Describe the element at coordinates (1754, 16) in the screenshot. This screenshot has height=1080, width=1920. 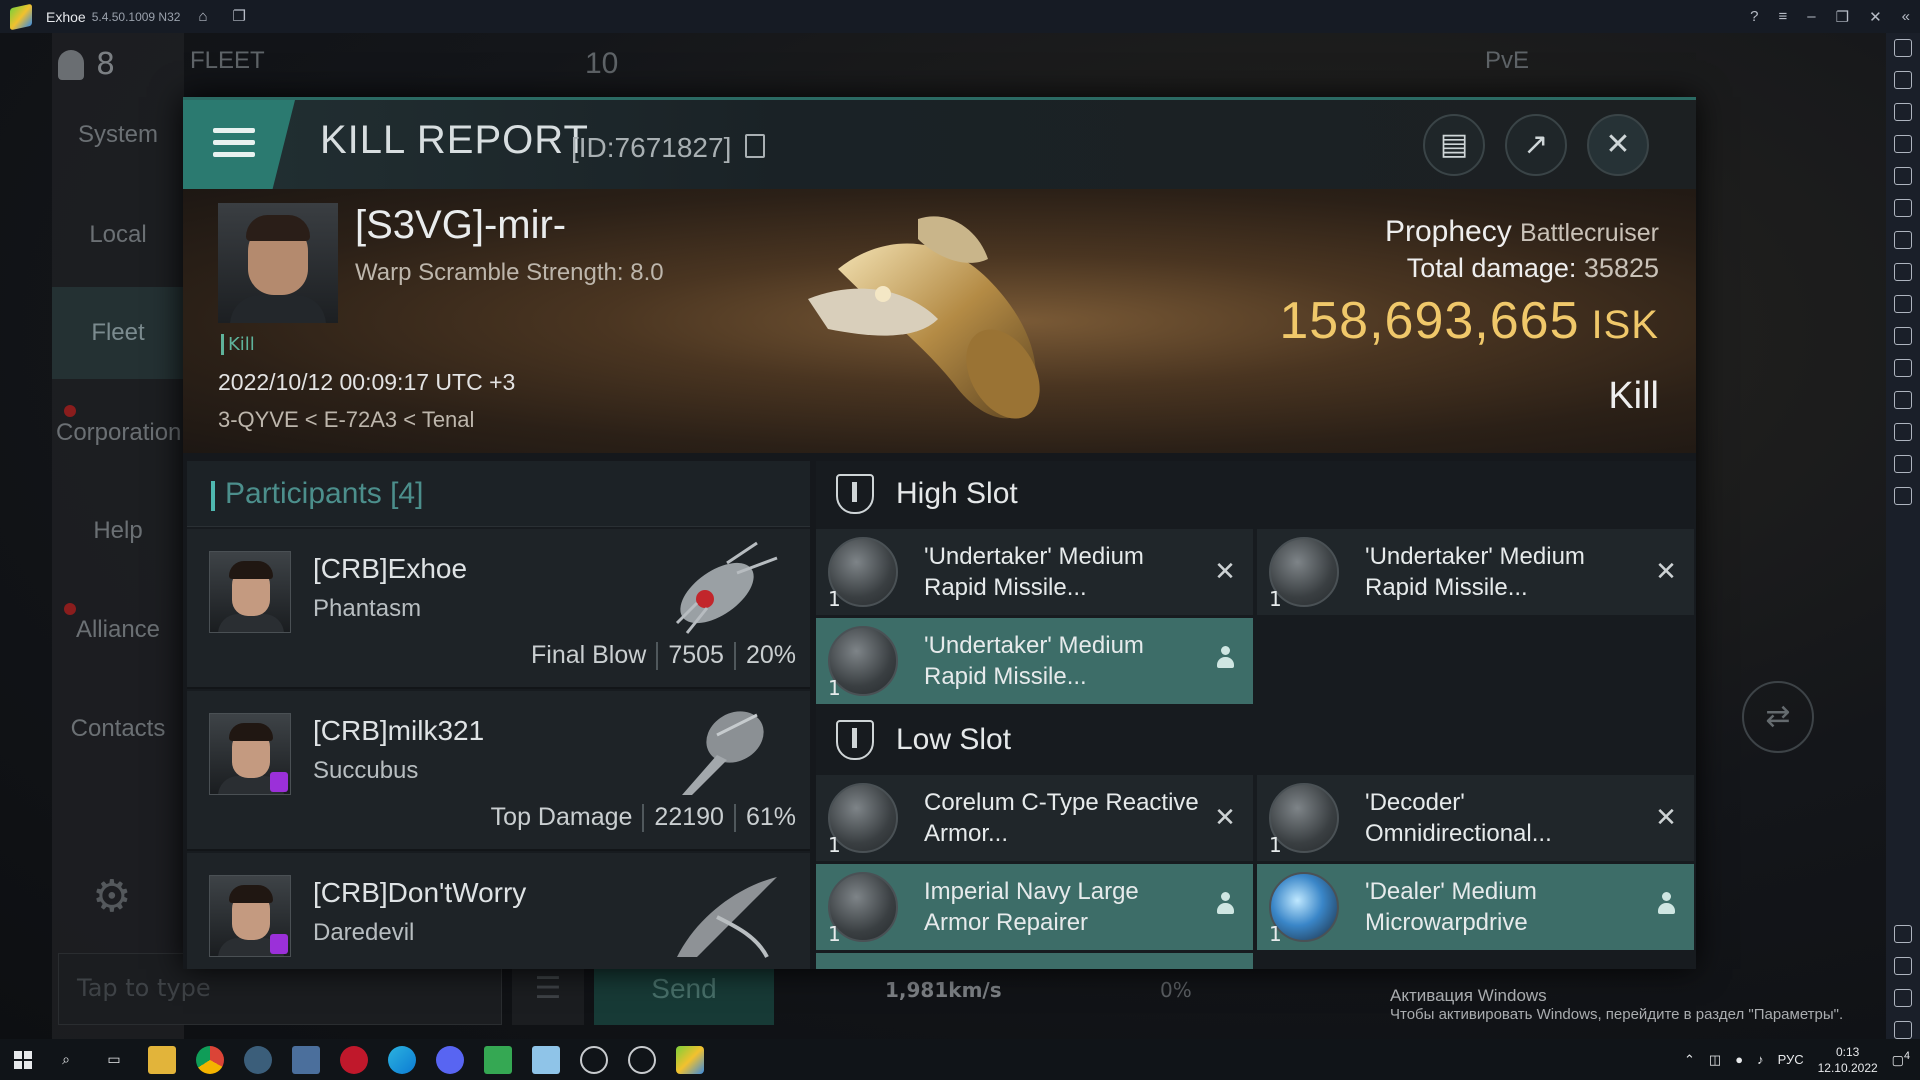
I see `help-icon: ?` at that location.